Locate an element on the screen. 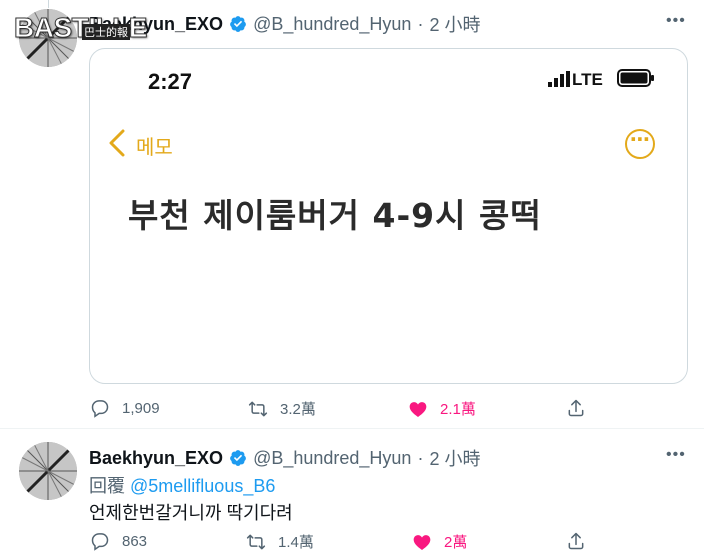 This screenshot has width=704, height=559. avatar is located at coordinates (48, 471).